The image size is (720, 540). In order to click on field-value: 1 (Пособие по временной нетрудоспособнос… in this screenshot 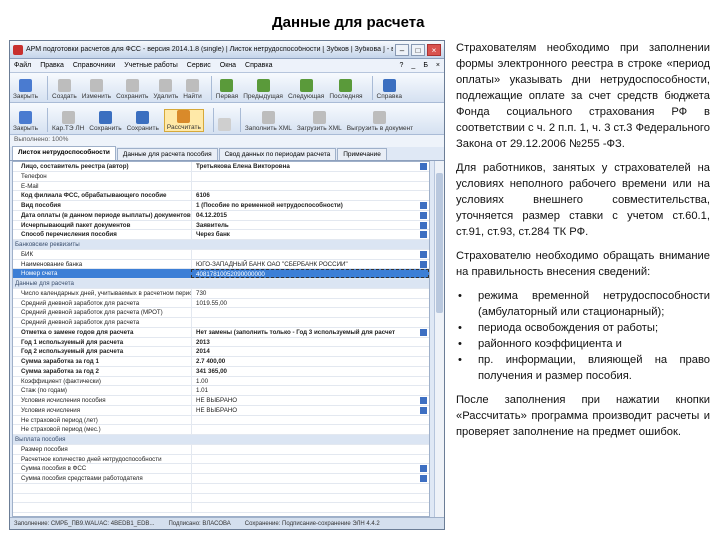, I will do `click(305, 205)`.